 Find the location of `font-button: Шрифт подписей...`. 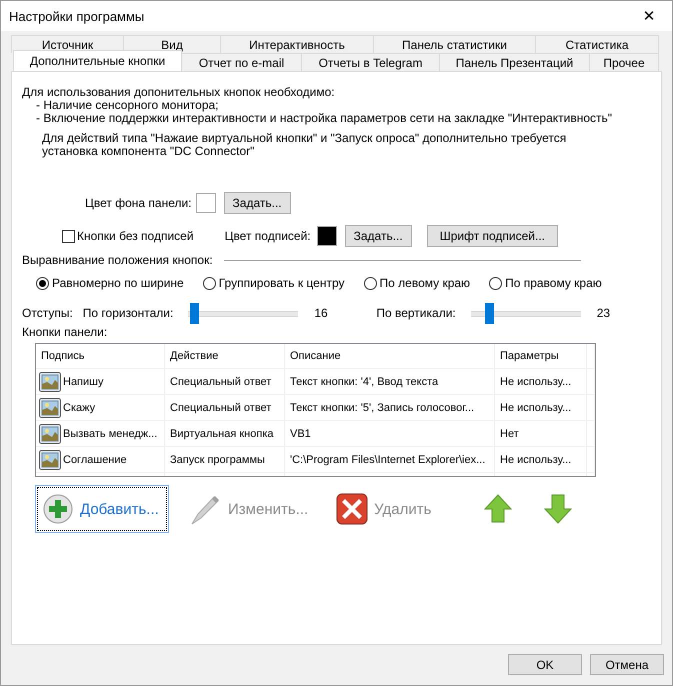

font-button: Шрифт подписей... is located at coordinates (492, 236).